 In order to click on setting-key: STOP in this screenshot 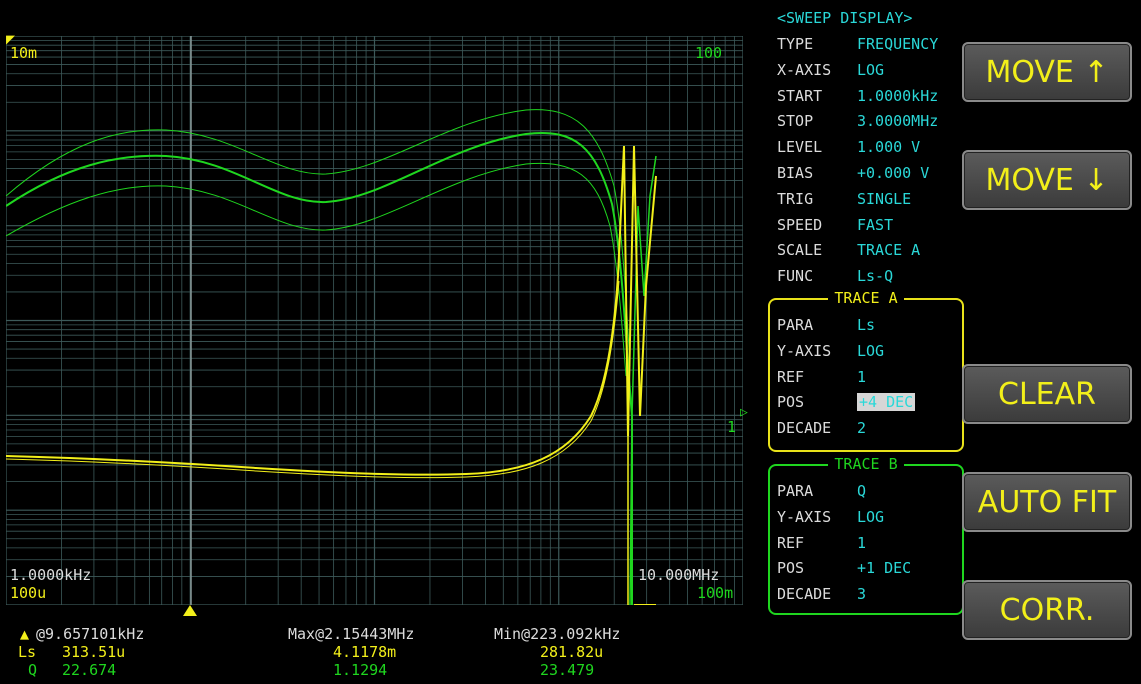, I will do `click(795, 121)`.